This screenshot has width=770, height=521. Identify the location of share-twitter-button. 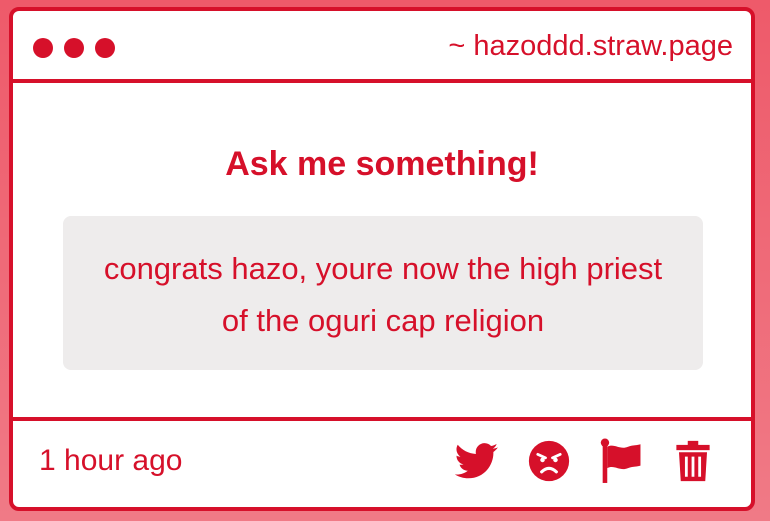
(477, 461).